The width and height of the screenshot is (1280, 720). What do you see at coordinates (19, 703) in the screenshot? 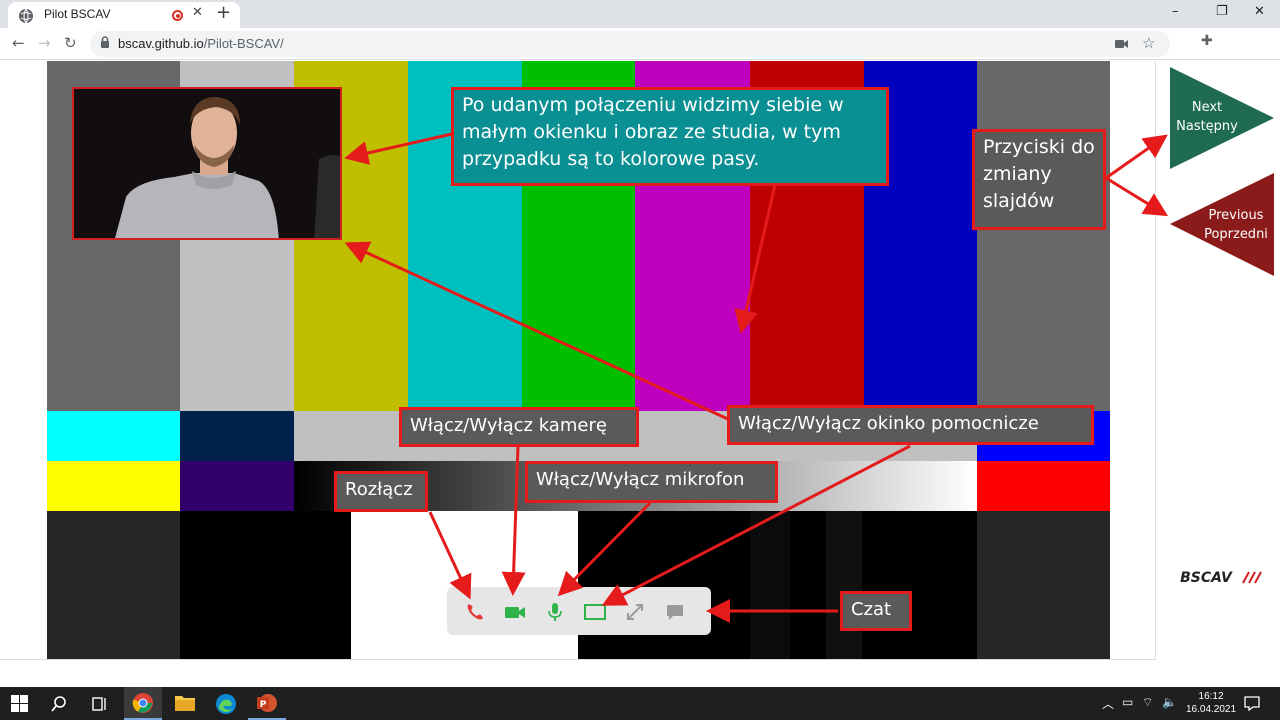
I see `windows-start-icon` at bounding box center [19, 703].